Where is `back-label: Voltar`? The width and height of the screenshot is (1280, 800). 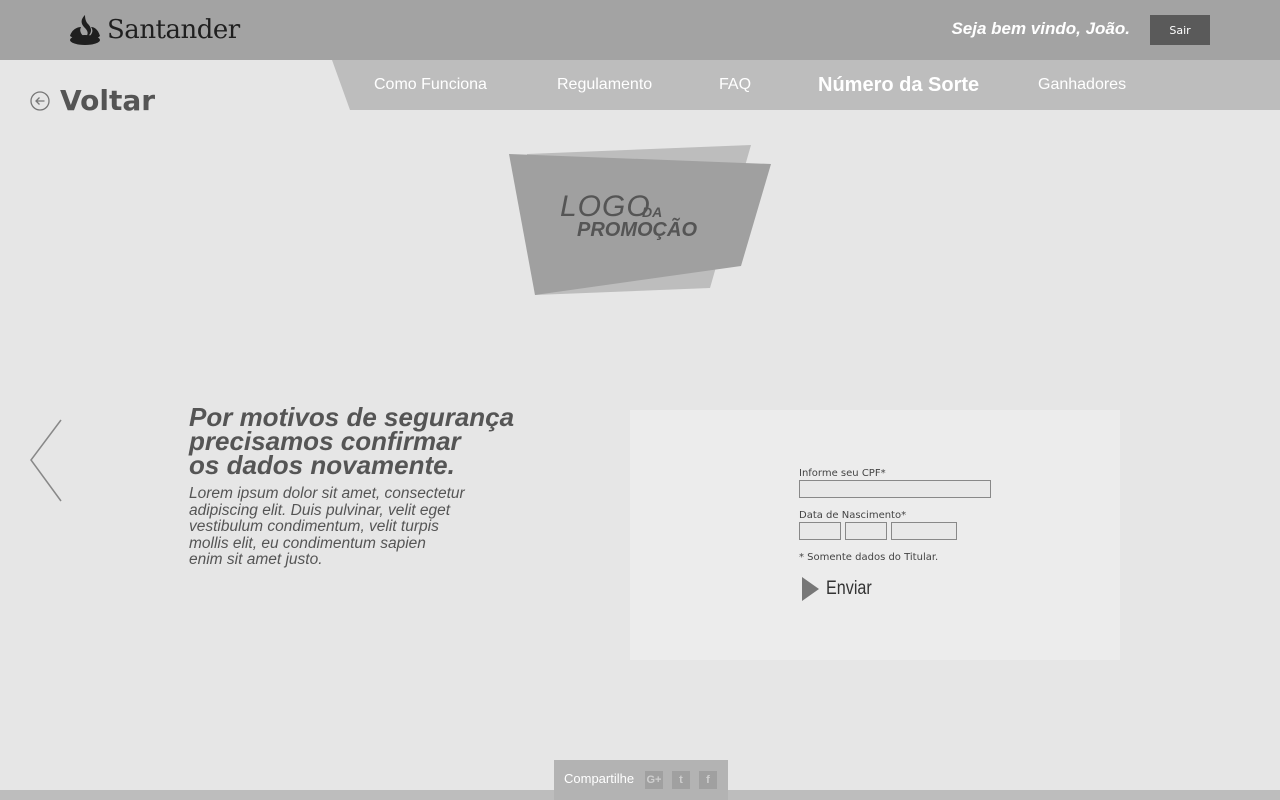
back-label: Voltar is located at coordinates (108, 100).